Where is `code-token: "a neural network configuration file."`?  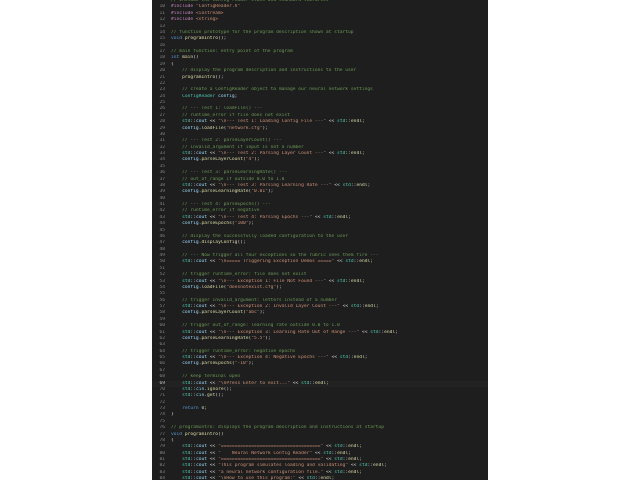
code-token: "a neural network configuration file." is located at coordinates (271, 472).